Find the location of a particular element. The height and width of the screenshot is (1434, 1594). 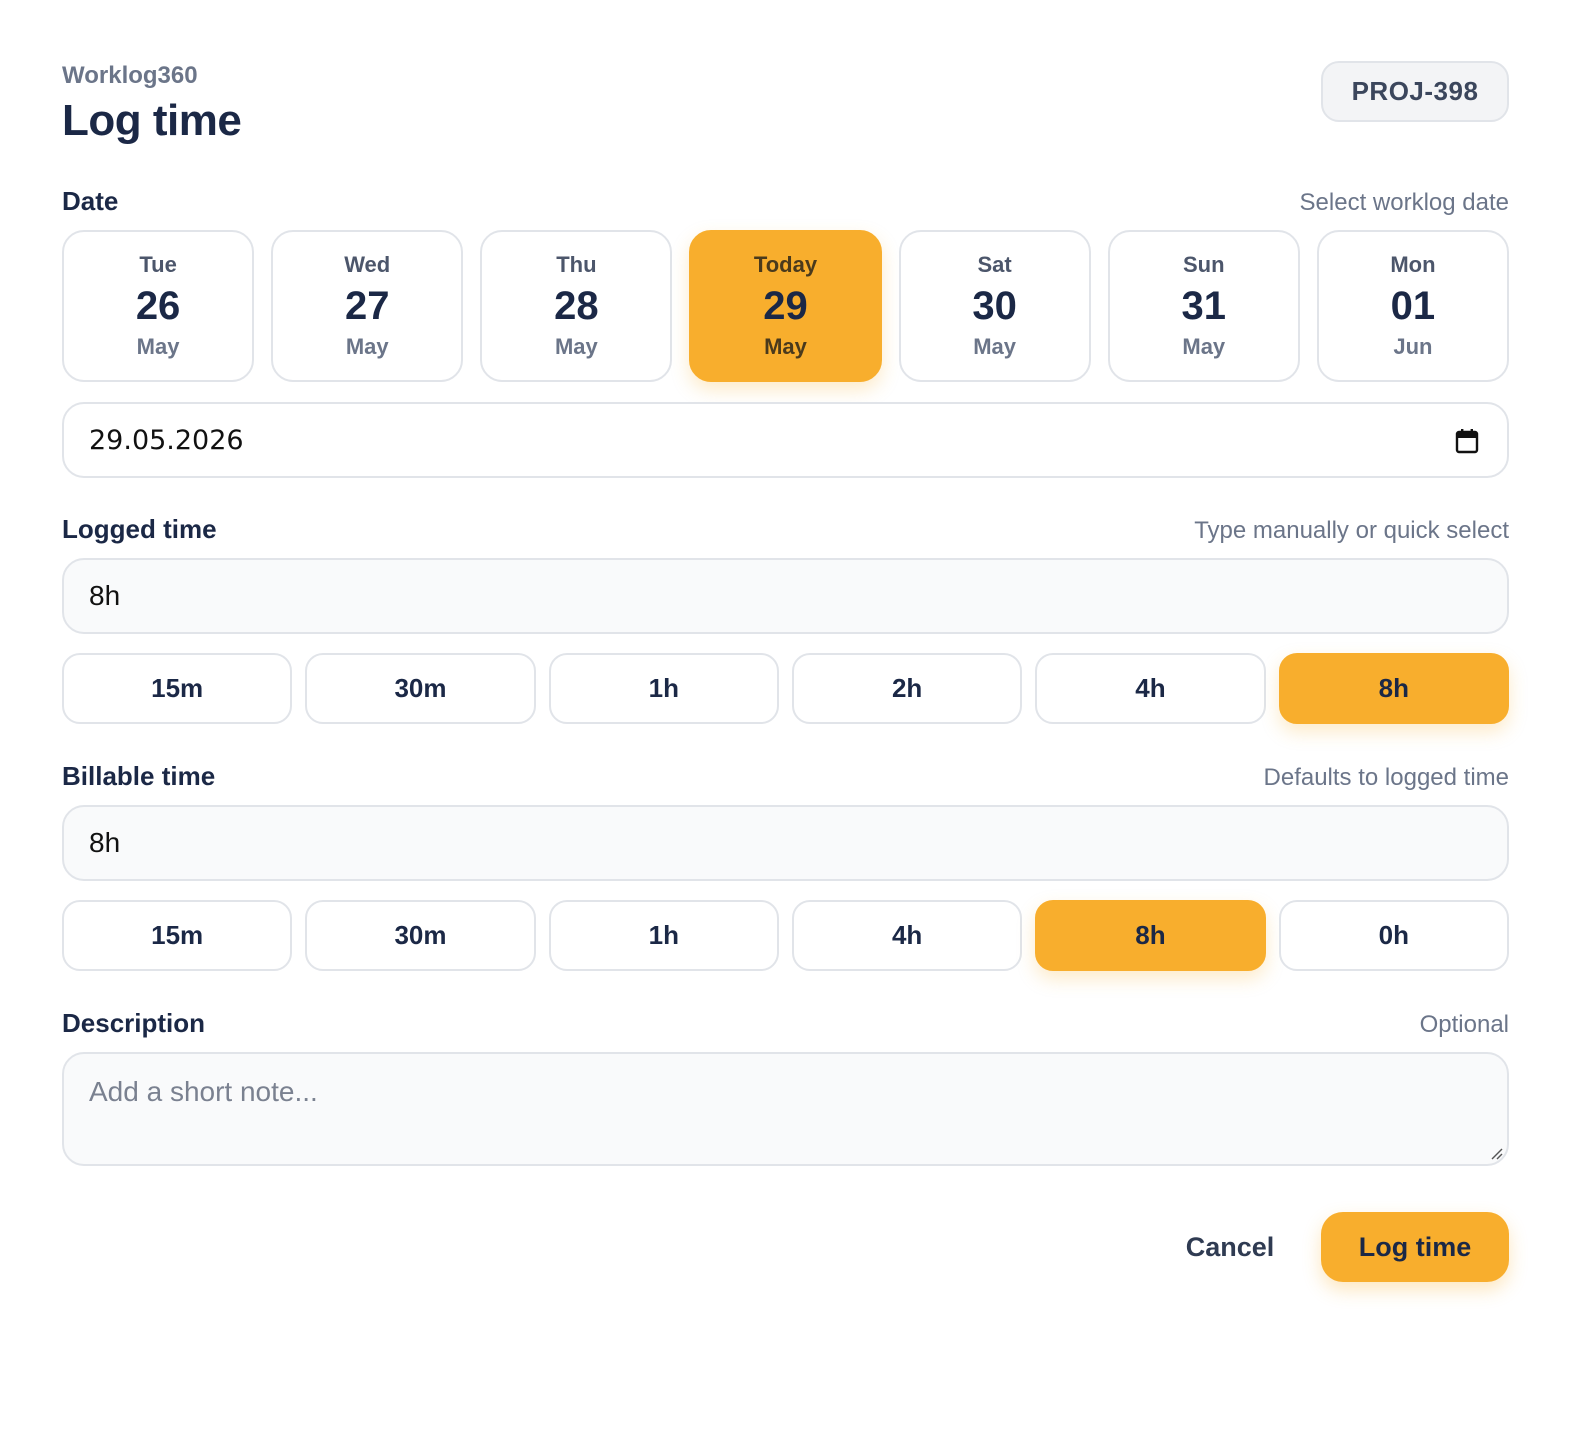

day-number: 29 is located at coordinates (785, 306).